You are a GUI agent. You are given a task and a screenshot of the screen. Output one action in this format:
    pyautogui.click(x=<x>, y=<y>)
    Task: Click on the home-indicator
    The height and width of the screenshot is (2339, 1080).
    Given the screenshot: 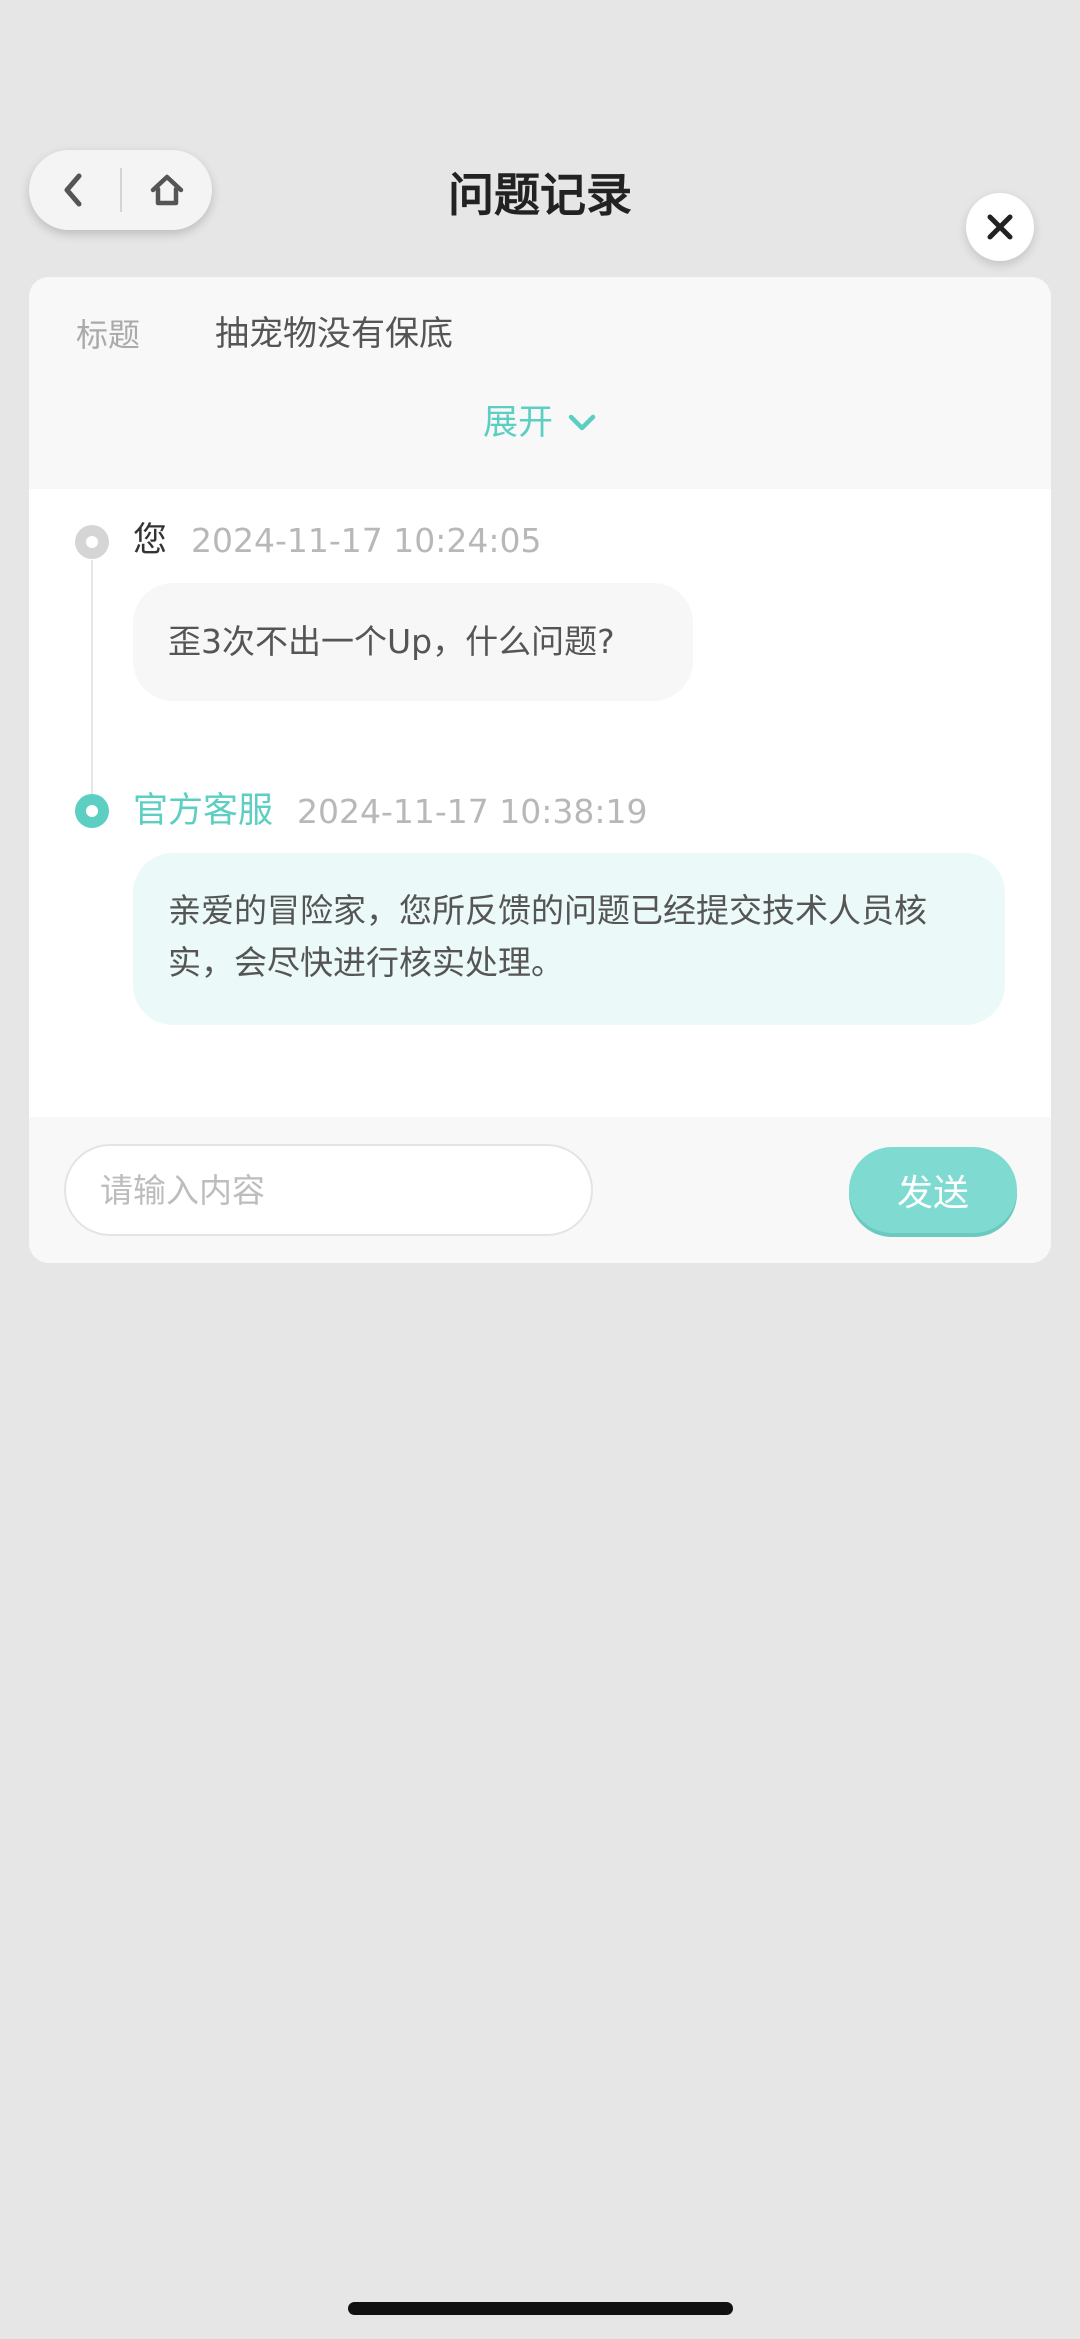 What is the action you would take?
    pyautogui.click(x=540, y=2308)
    